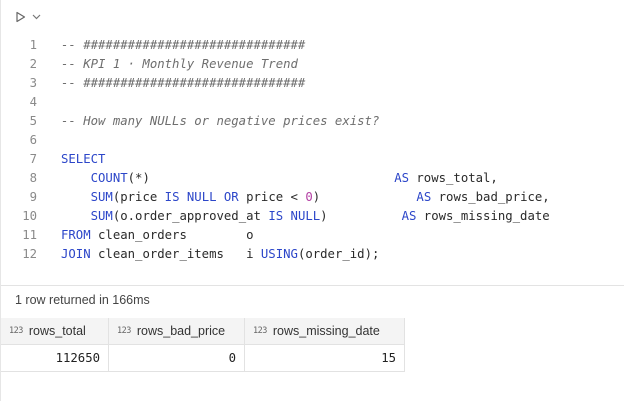  What do you see at coordinates (29, 235) in the screenshot?
I see `line-number: 11` at bounding box center [29, 235].